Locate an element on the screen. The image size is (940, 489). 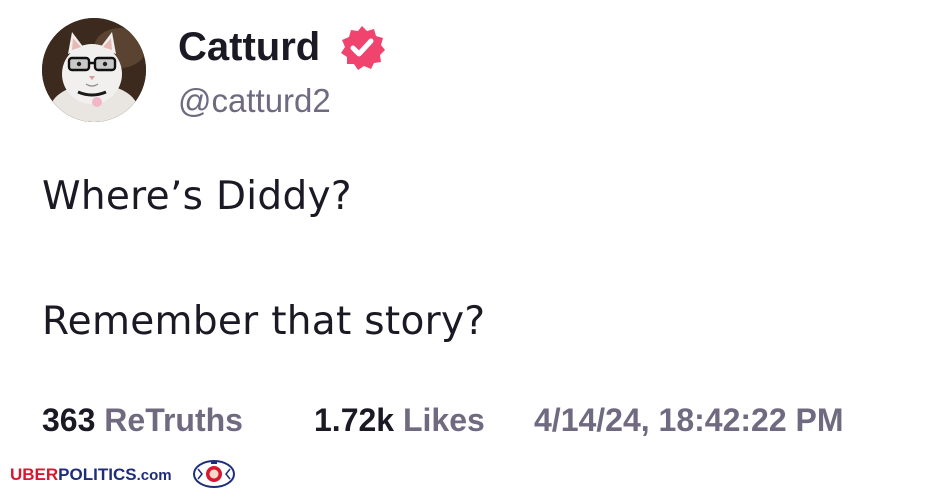
retruths-label: ReTruths is located at coordinates (173, 420).